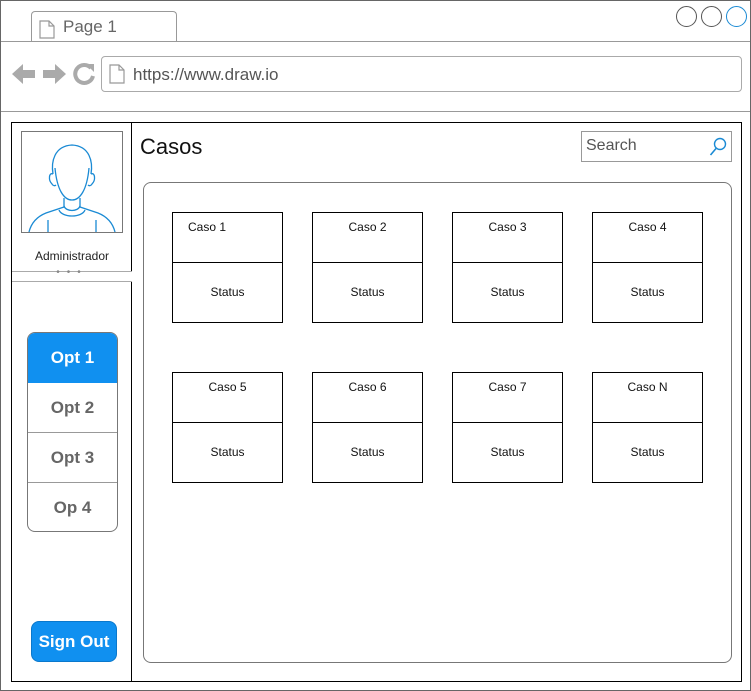 The image size is (751, 691). I want to click on case-name: Caso 6, so click(367, 387).